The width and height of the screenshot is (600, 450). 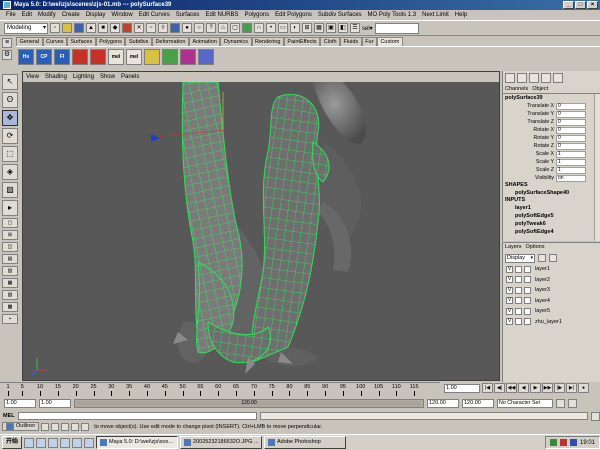 I want to click on layout-graph-icon: ▦, so click(x=10, y=283).